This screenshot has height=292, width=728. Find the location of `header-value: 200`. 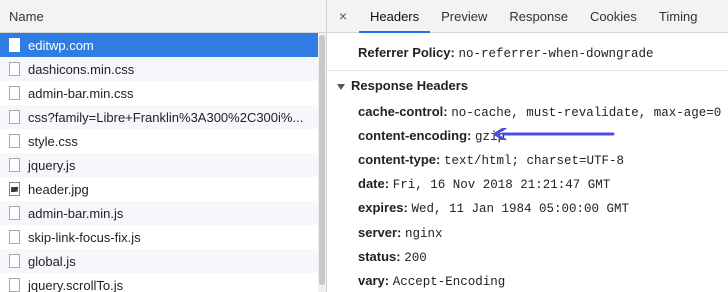

header-value: 200 is located at coordinates (415, 258).